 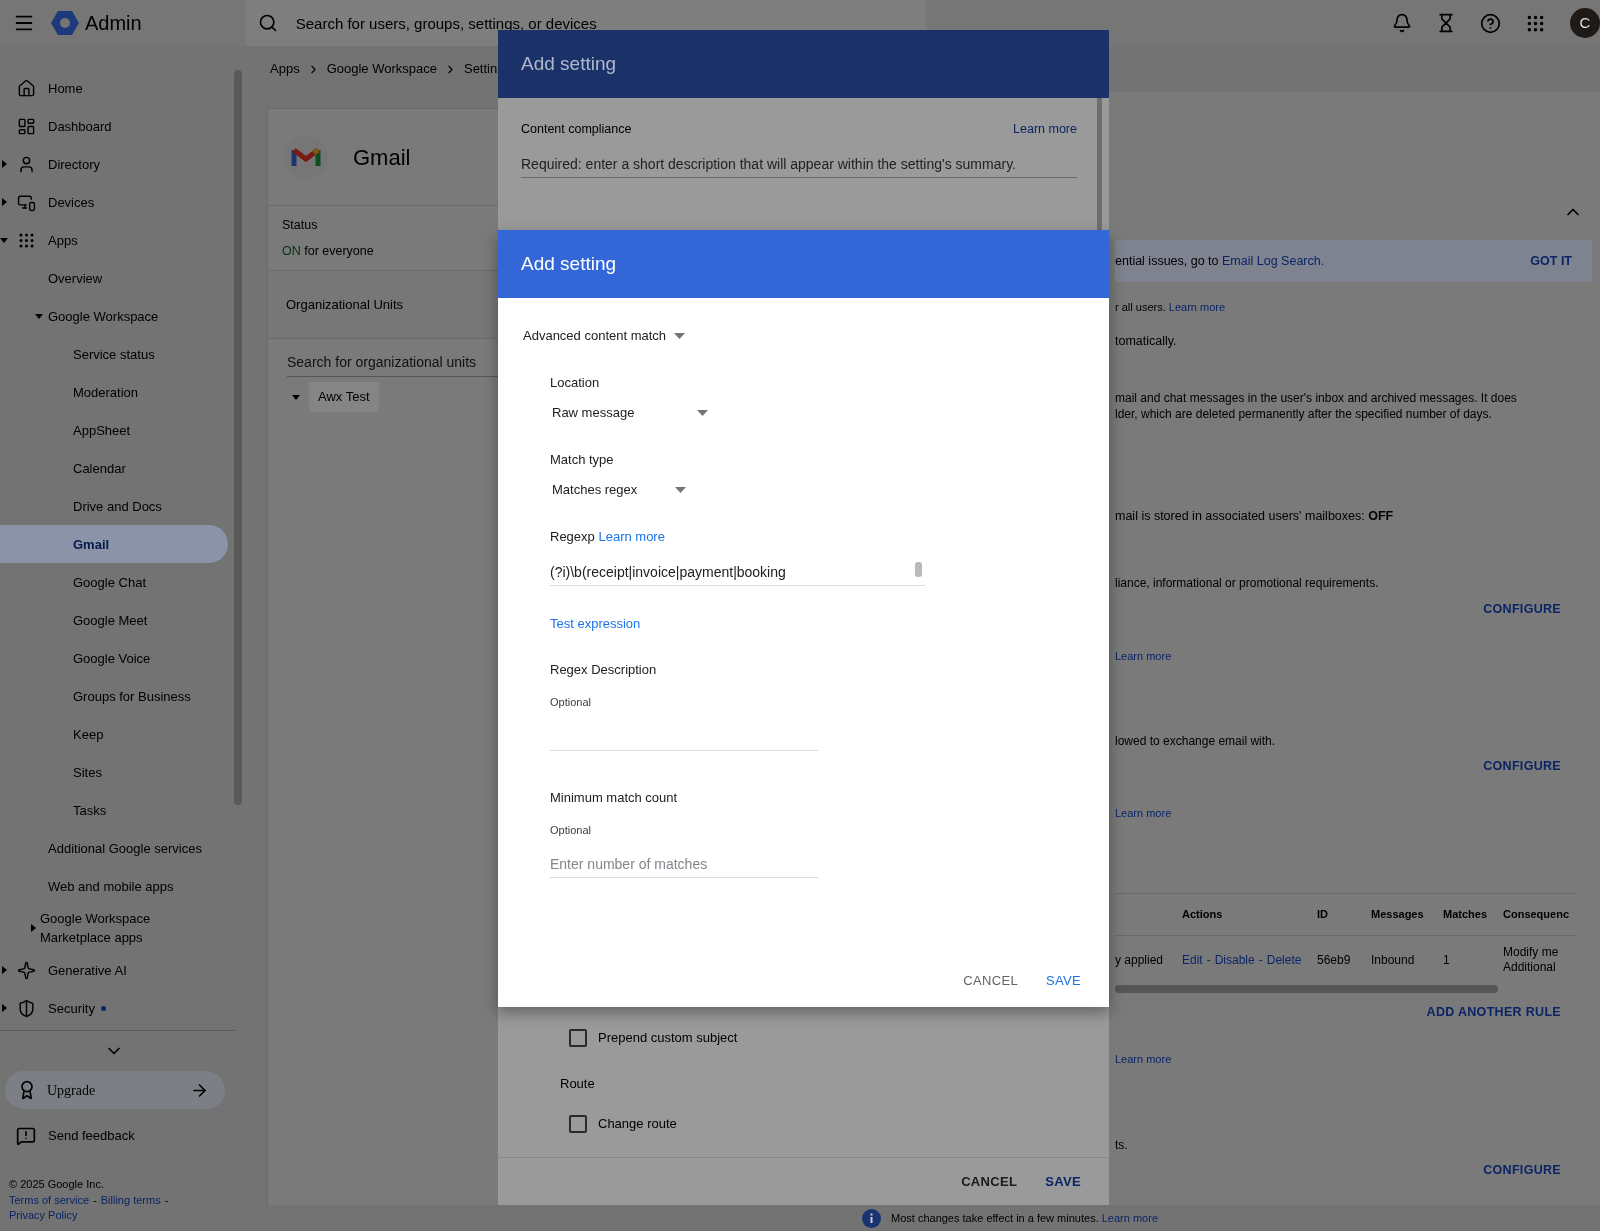 What do you see at coordinates (595, 624) in the screenshot?
I see `test-expression-link: Test expression` at bounding box center [595, 624].